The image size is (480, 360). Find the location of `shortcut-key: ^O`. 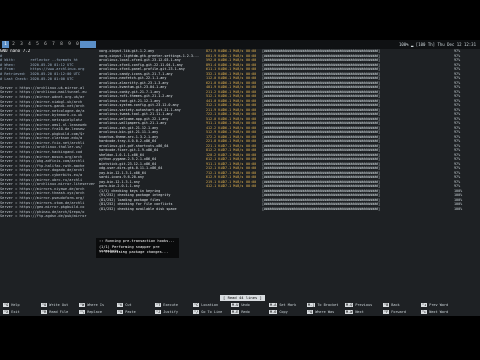

shortcut-key: ^O is located at coordinates (44, 305).